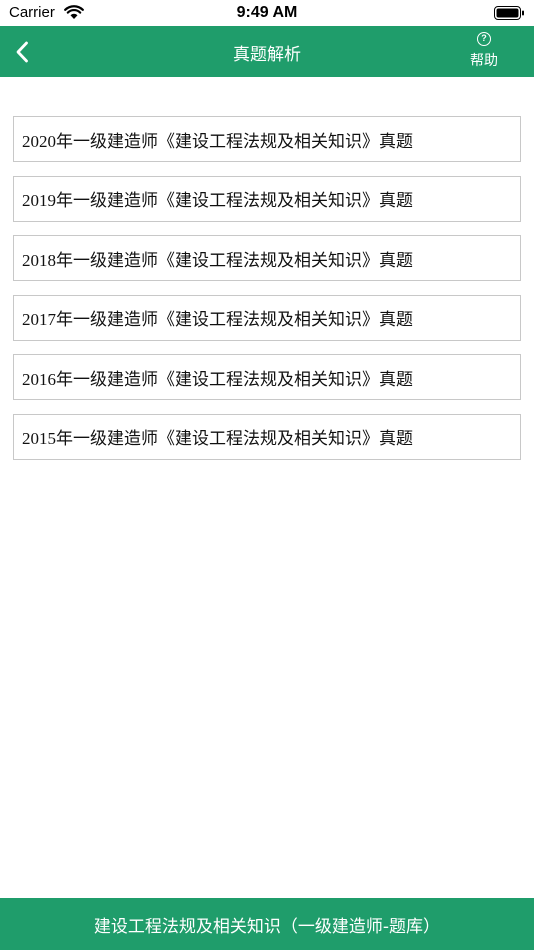  What do you see at coordinates (267, 139) in the screenshot?
I see `exam-item-2020: 2020年一级建造师《建设工程法规及相关知识》真题` at bounding box center [267, 139].